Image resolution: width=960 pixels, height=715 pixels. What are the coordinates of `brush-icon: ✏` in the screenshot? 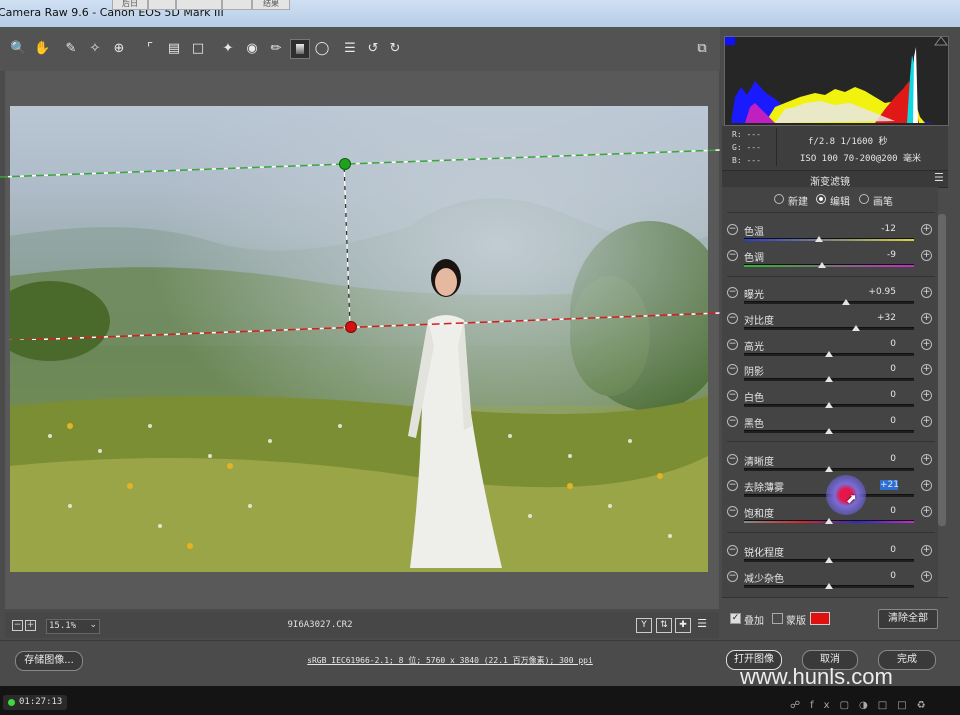 It's located at (276, 49).